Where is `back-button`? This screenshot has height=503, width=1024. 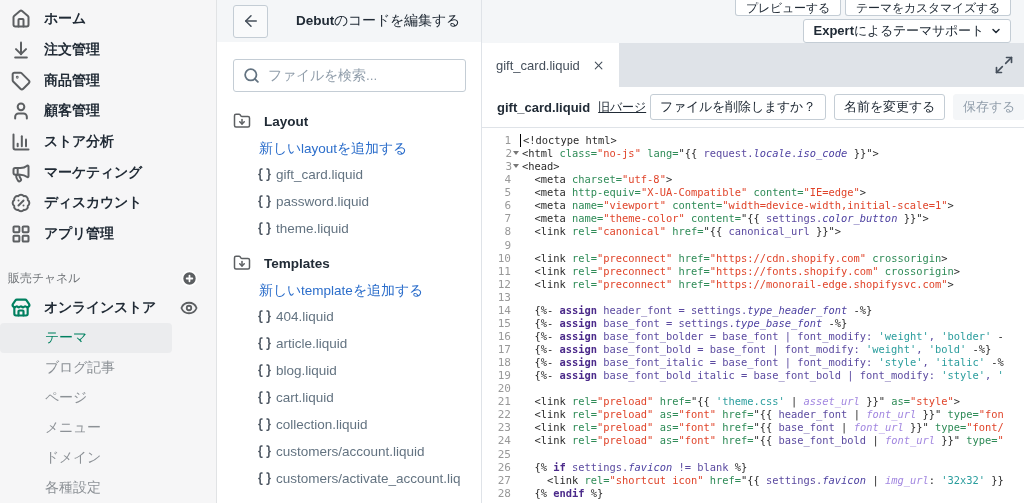
back-button is located at coordinates (250, 21).